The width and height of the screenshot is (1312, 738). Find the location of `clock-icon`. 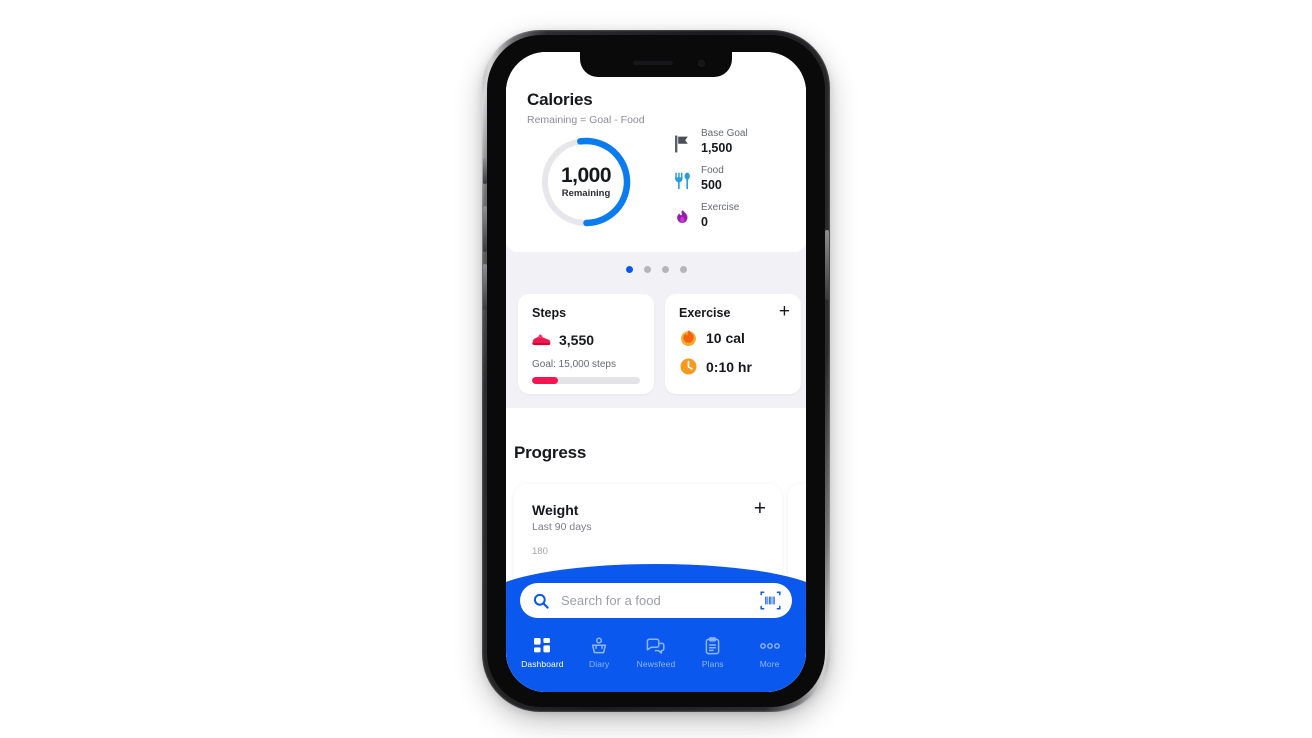

clock-icon is located at coordinates (688, 366).